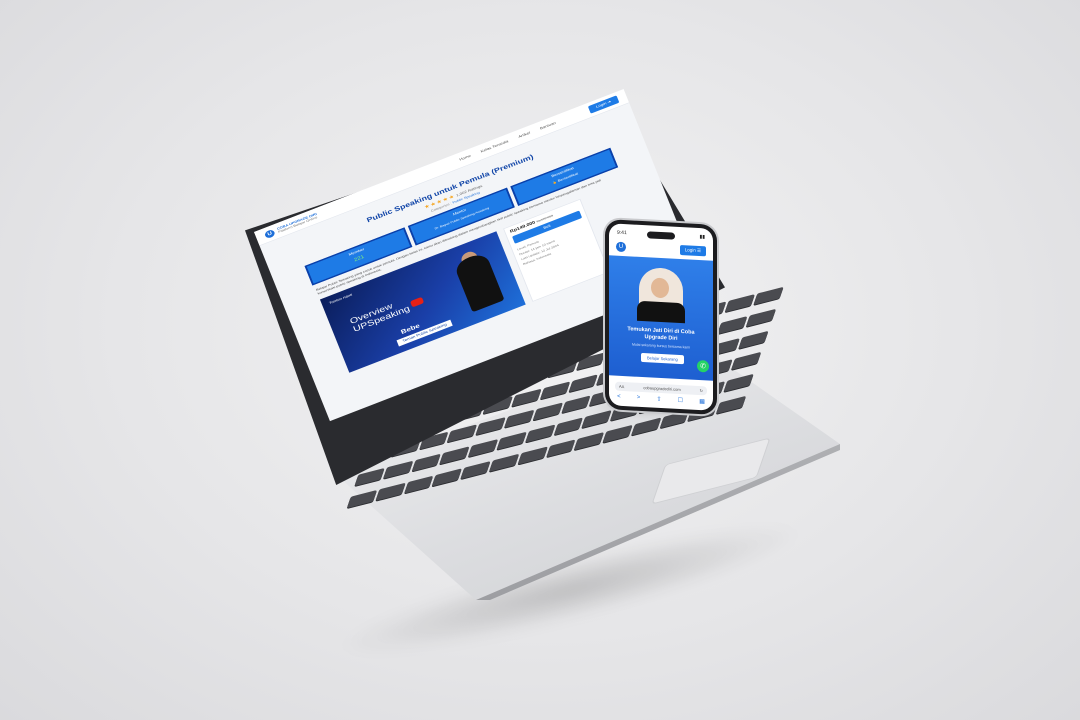 This screenshot has height=720, width=1080. I want to click on phone-login-button: Login ☰, so click(692, 250).